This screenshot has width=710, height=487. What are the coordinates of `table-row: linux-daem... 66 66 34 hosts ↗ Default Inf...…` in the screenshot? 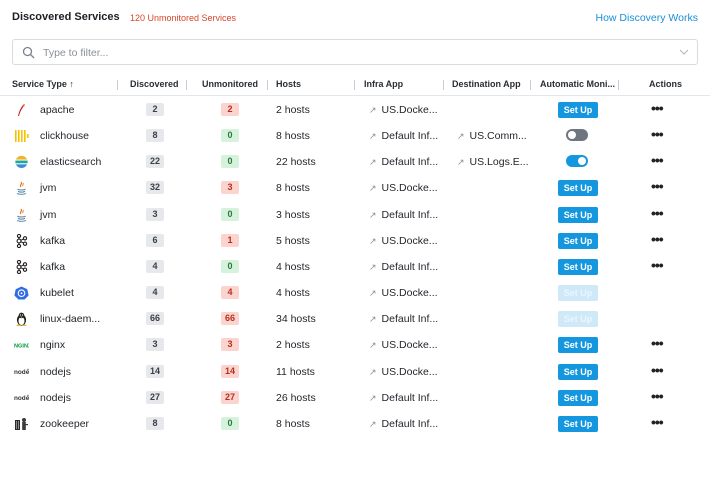 It's located at (355, 319).